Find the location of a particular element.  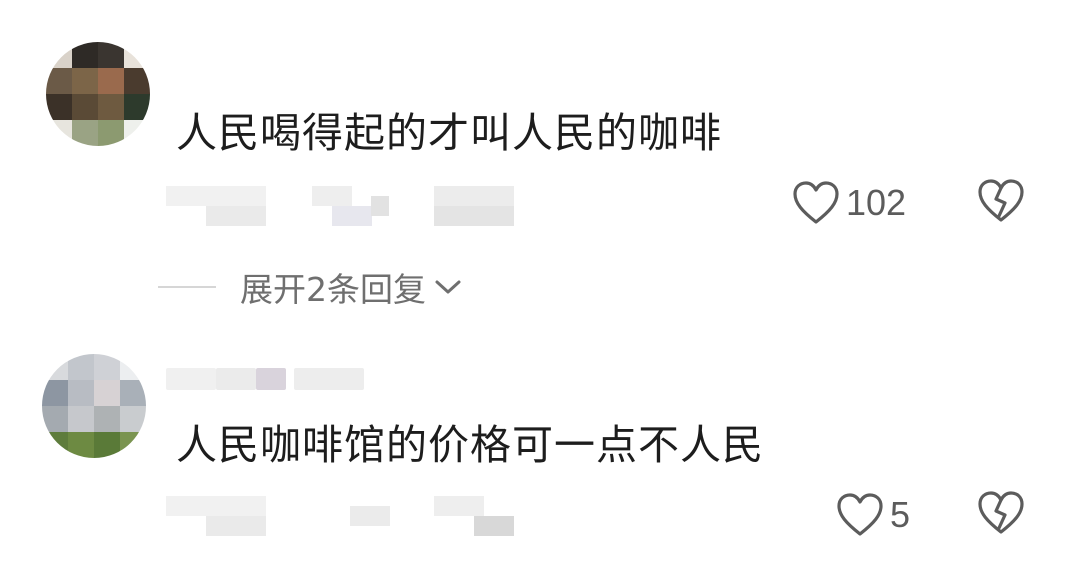

divider is located at coordinates (187, 287).